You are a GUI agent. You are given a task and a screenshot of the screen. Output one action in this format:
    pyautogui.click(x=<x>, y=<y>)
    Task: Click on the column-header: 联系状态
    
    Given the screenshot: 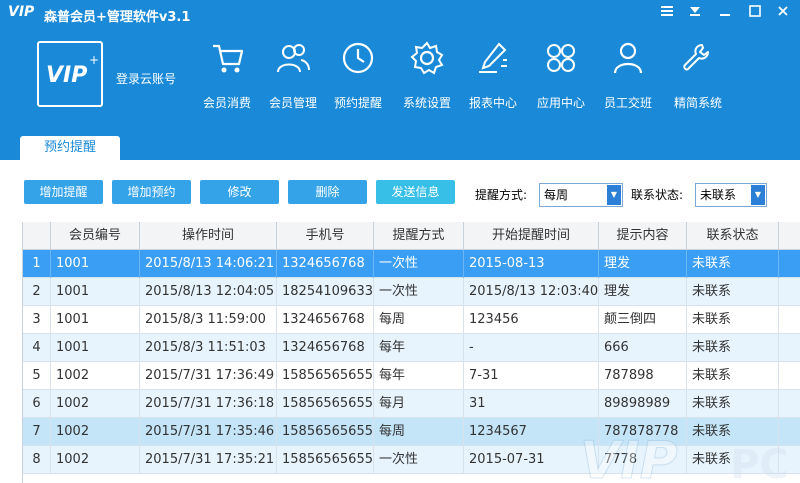 What is the action you would take?
    pyautogui.click(x=733, y=236)
    